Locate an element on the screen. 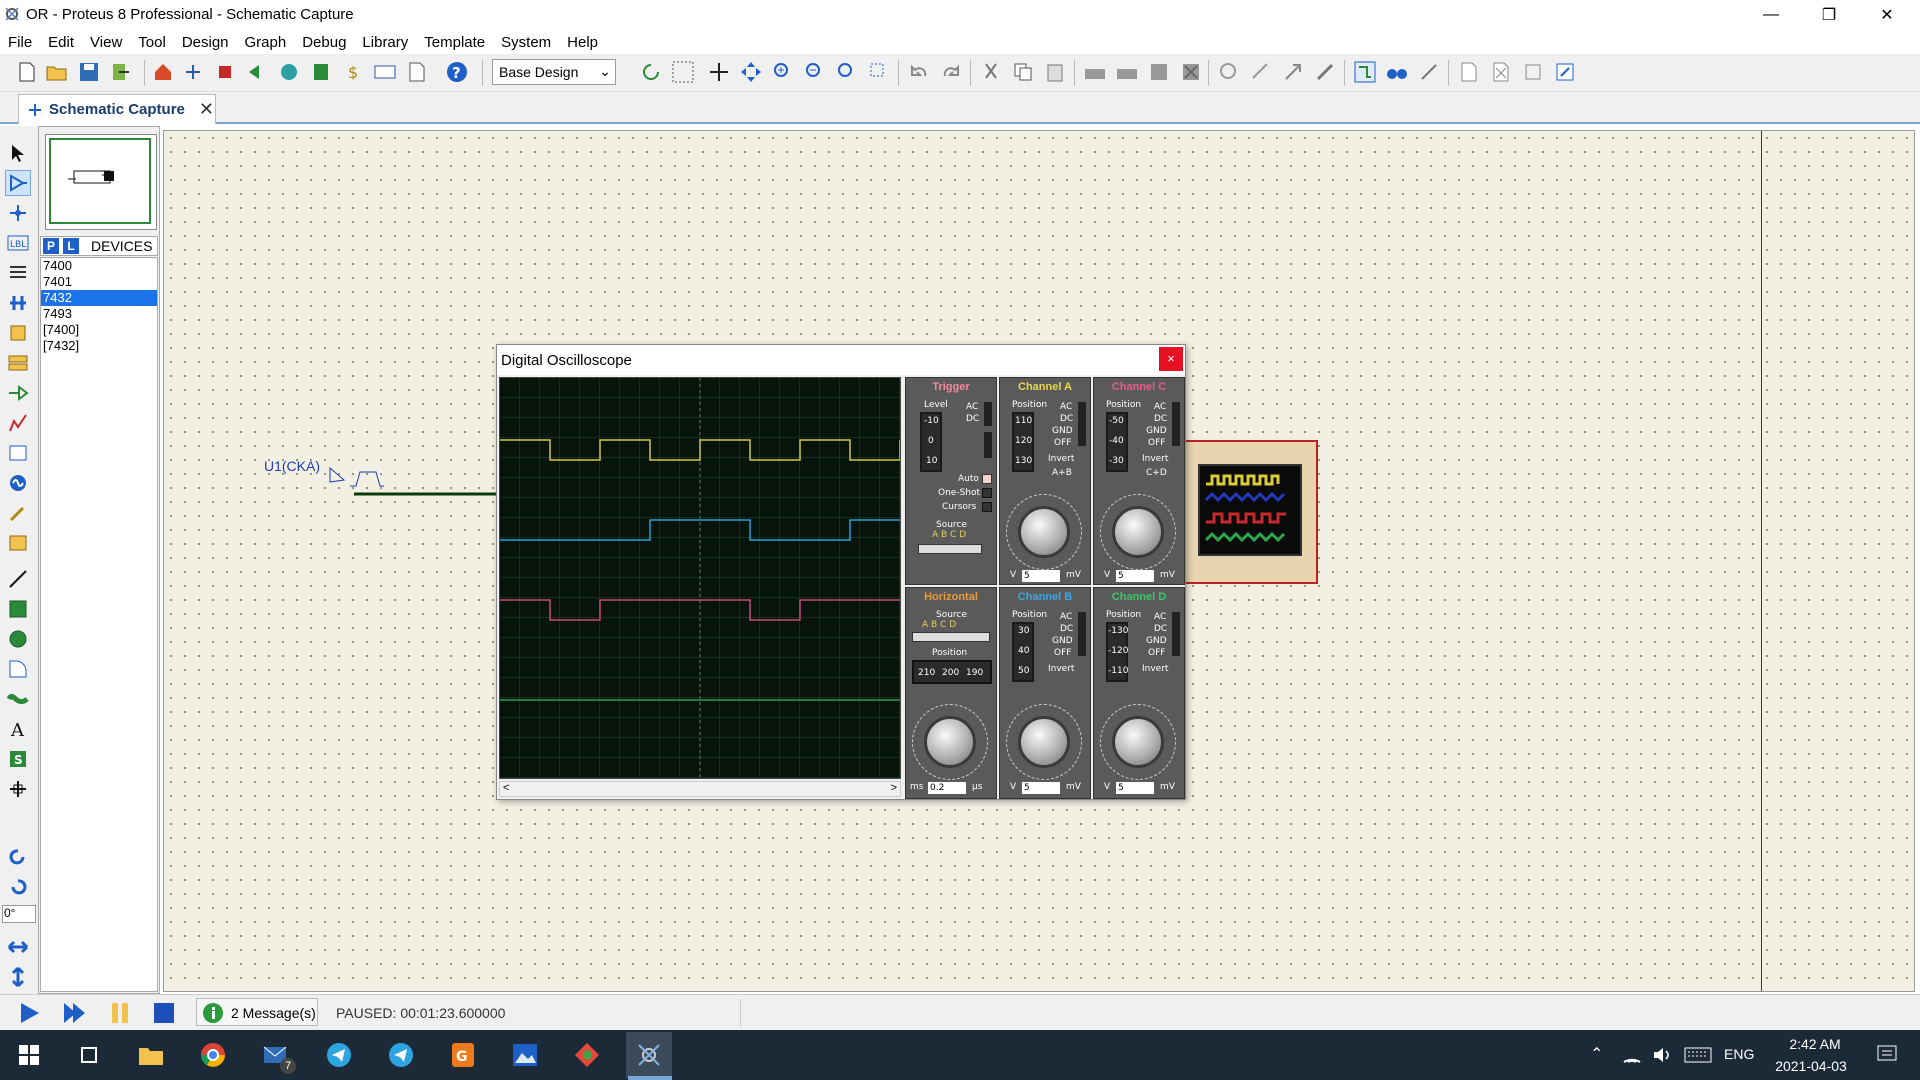  subcircuit-icon is located at coordinates (18, 333).